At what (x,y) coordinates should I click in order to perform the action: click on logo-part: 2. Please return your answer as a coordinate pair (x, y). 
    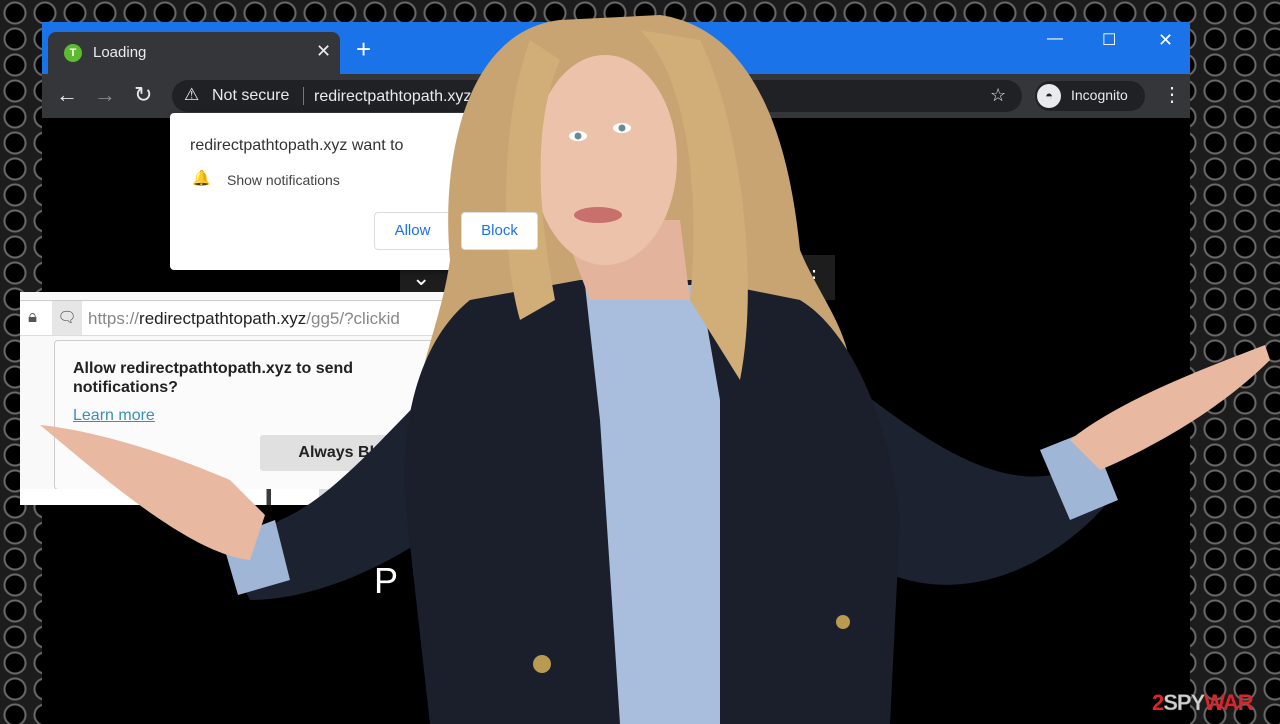
    Looking at the image, I should click on (1158, 702).